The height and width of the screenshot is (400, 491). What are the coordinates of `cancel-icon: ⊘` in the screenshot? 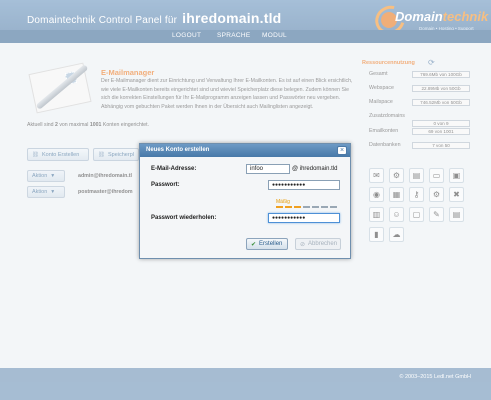 It's located at (303, 244).